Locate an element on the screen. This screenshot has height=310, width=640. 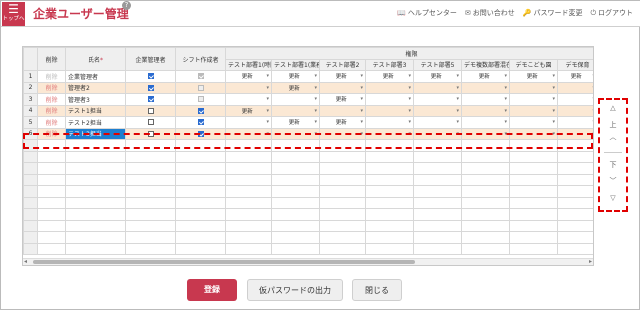
chevron-up-icon: ︿ is located at coordinates (613, 137).